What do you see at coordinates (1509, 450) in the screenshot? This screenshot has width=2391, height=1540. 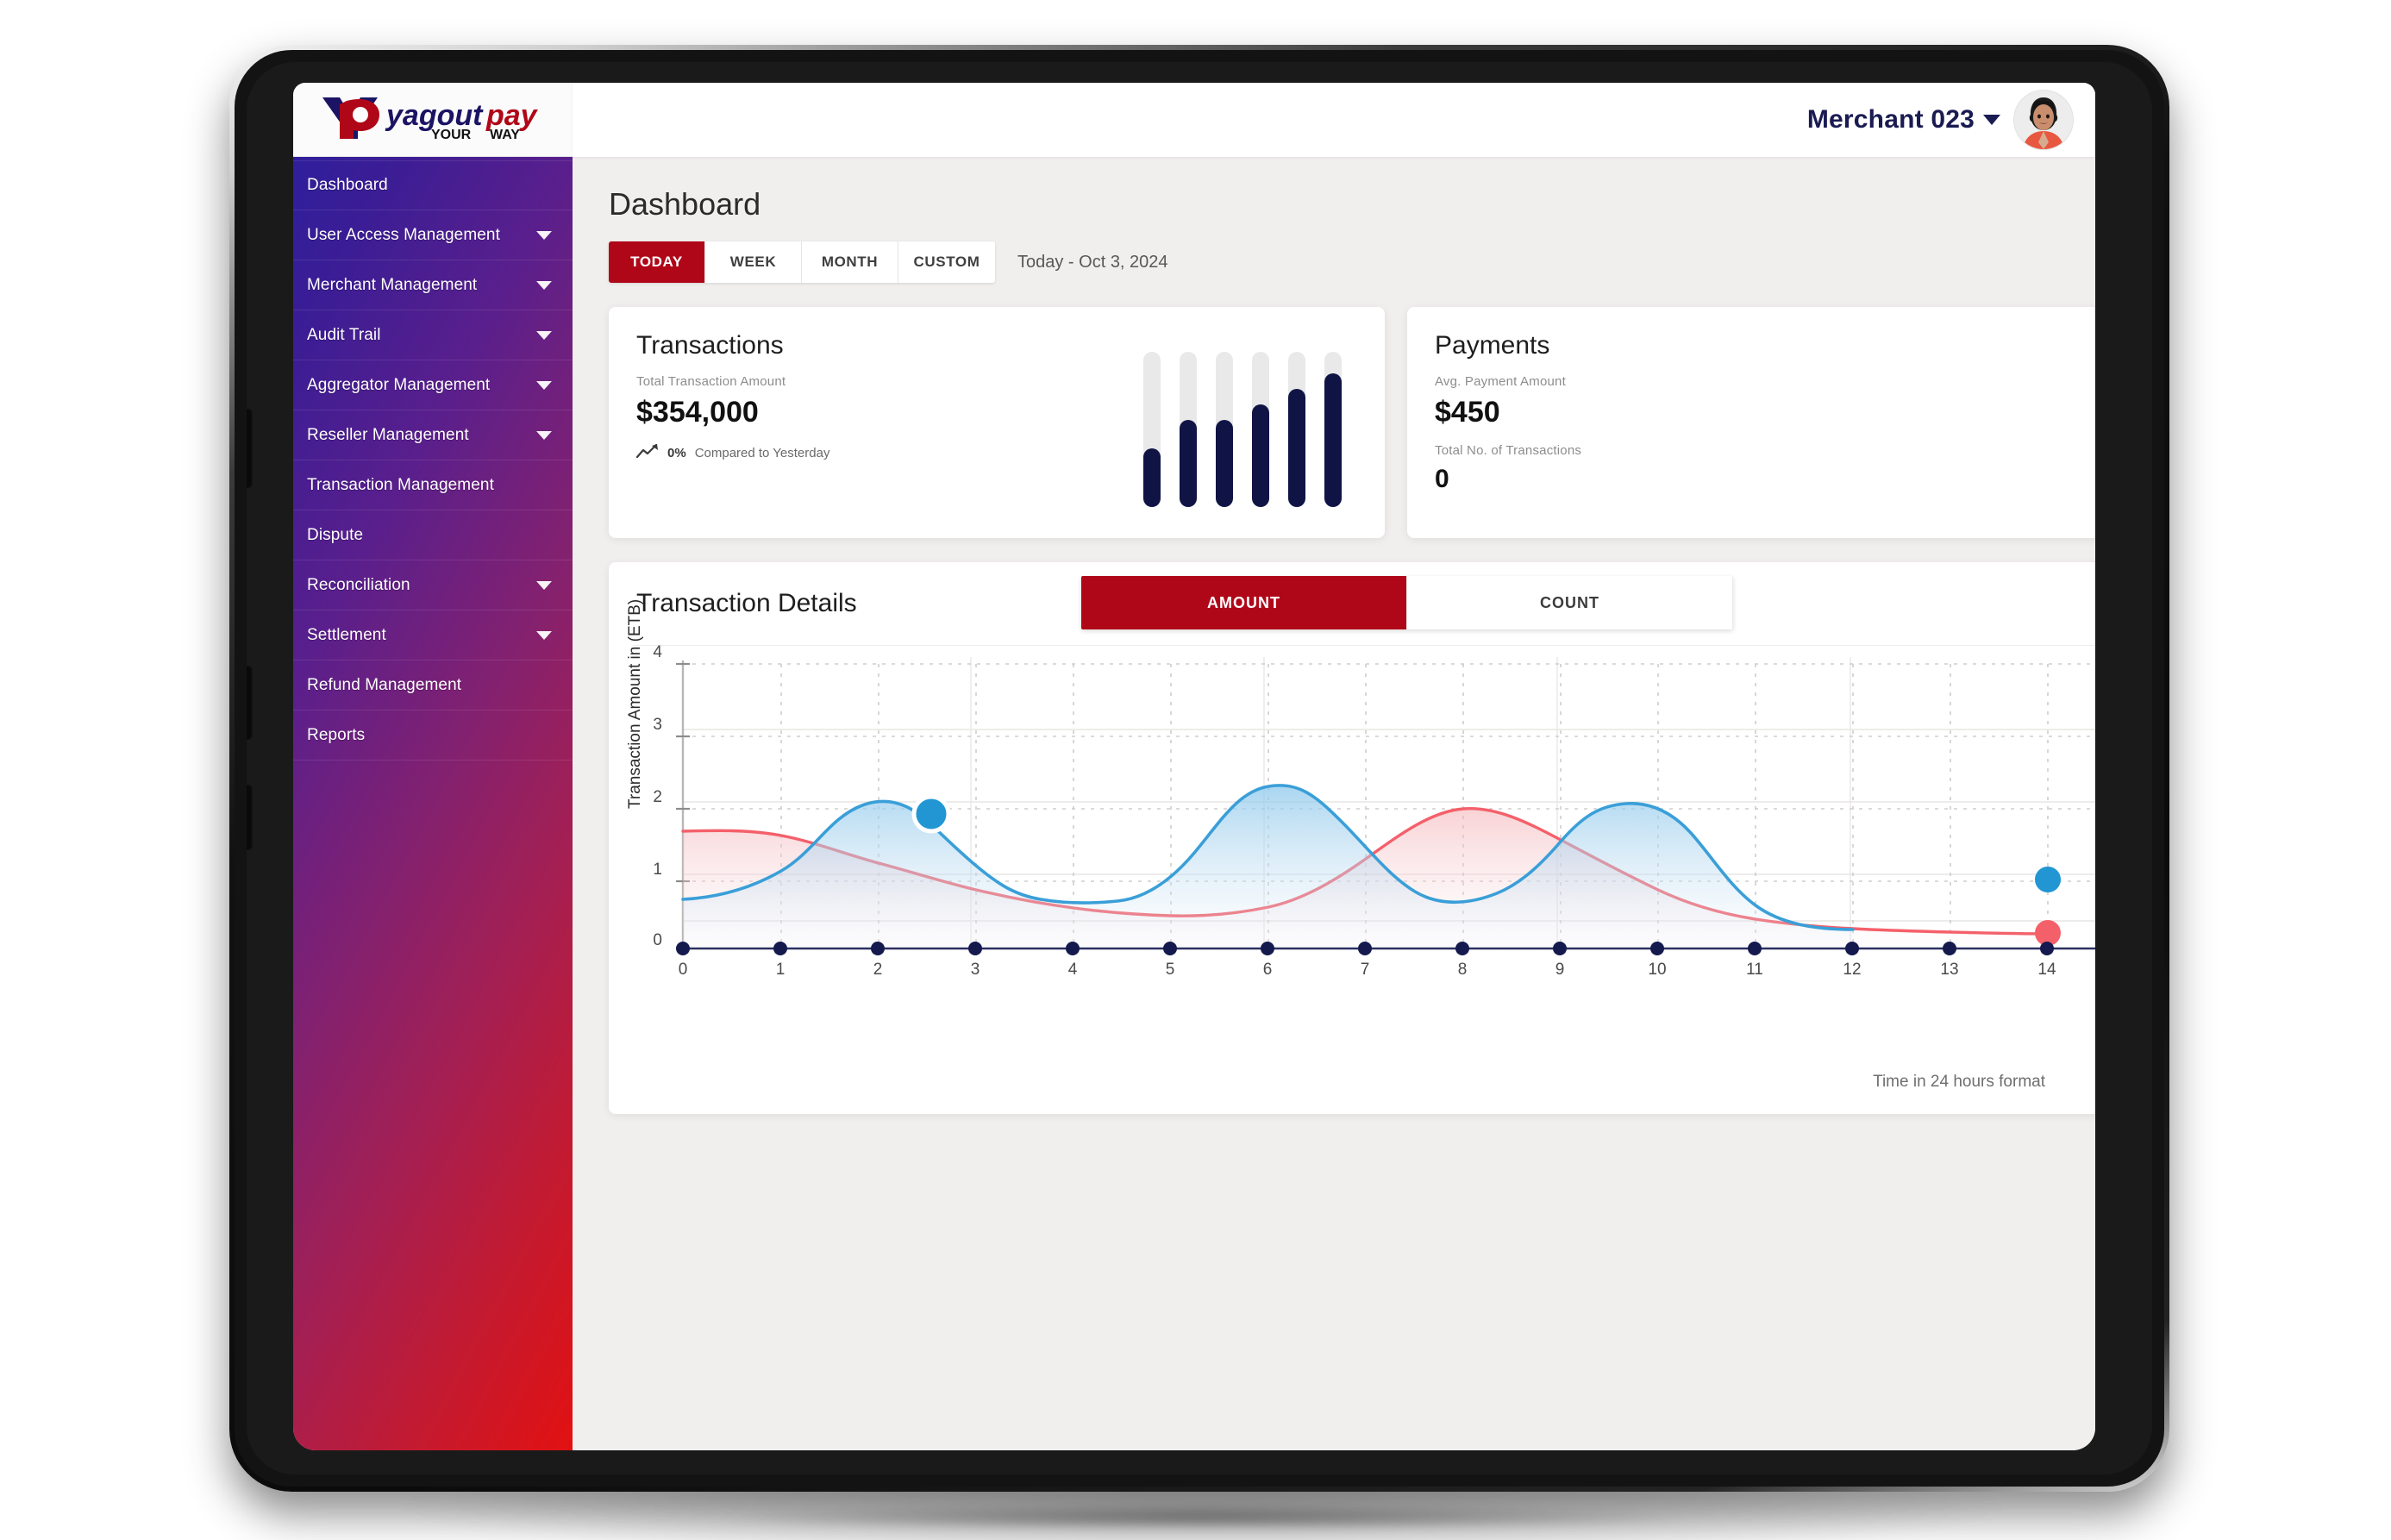 I see `payments-secondary-label: Total No. of Transactions` at bounding box center [1509, 450].